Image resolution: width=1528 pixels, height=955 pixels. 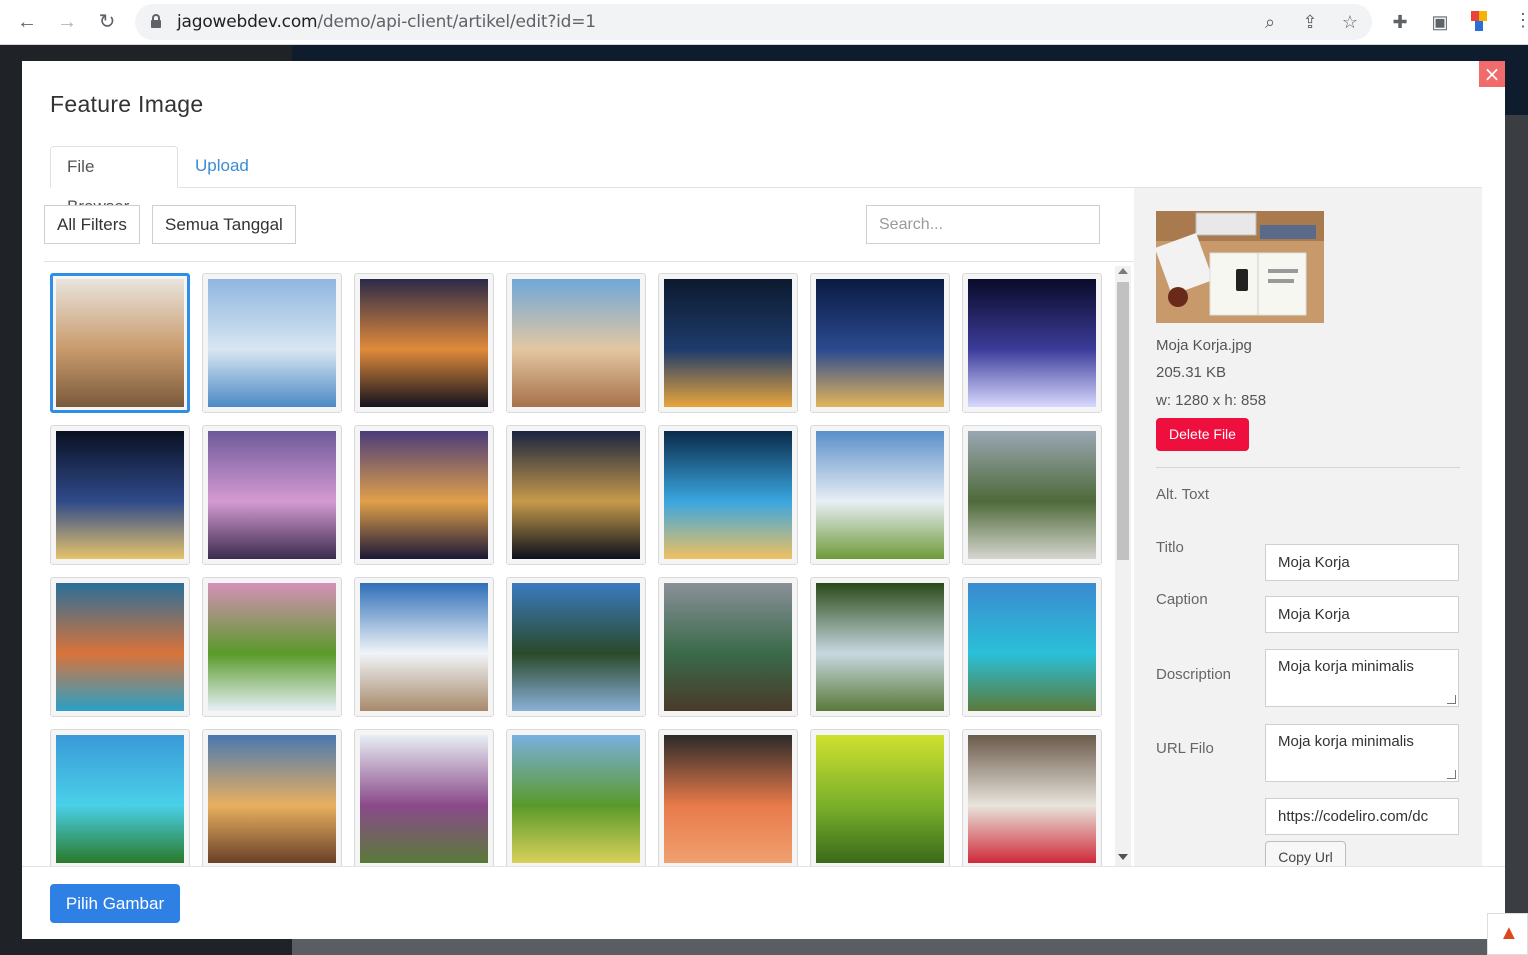 I want to click on forward-icon: →, so click(x=67, y=22).